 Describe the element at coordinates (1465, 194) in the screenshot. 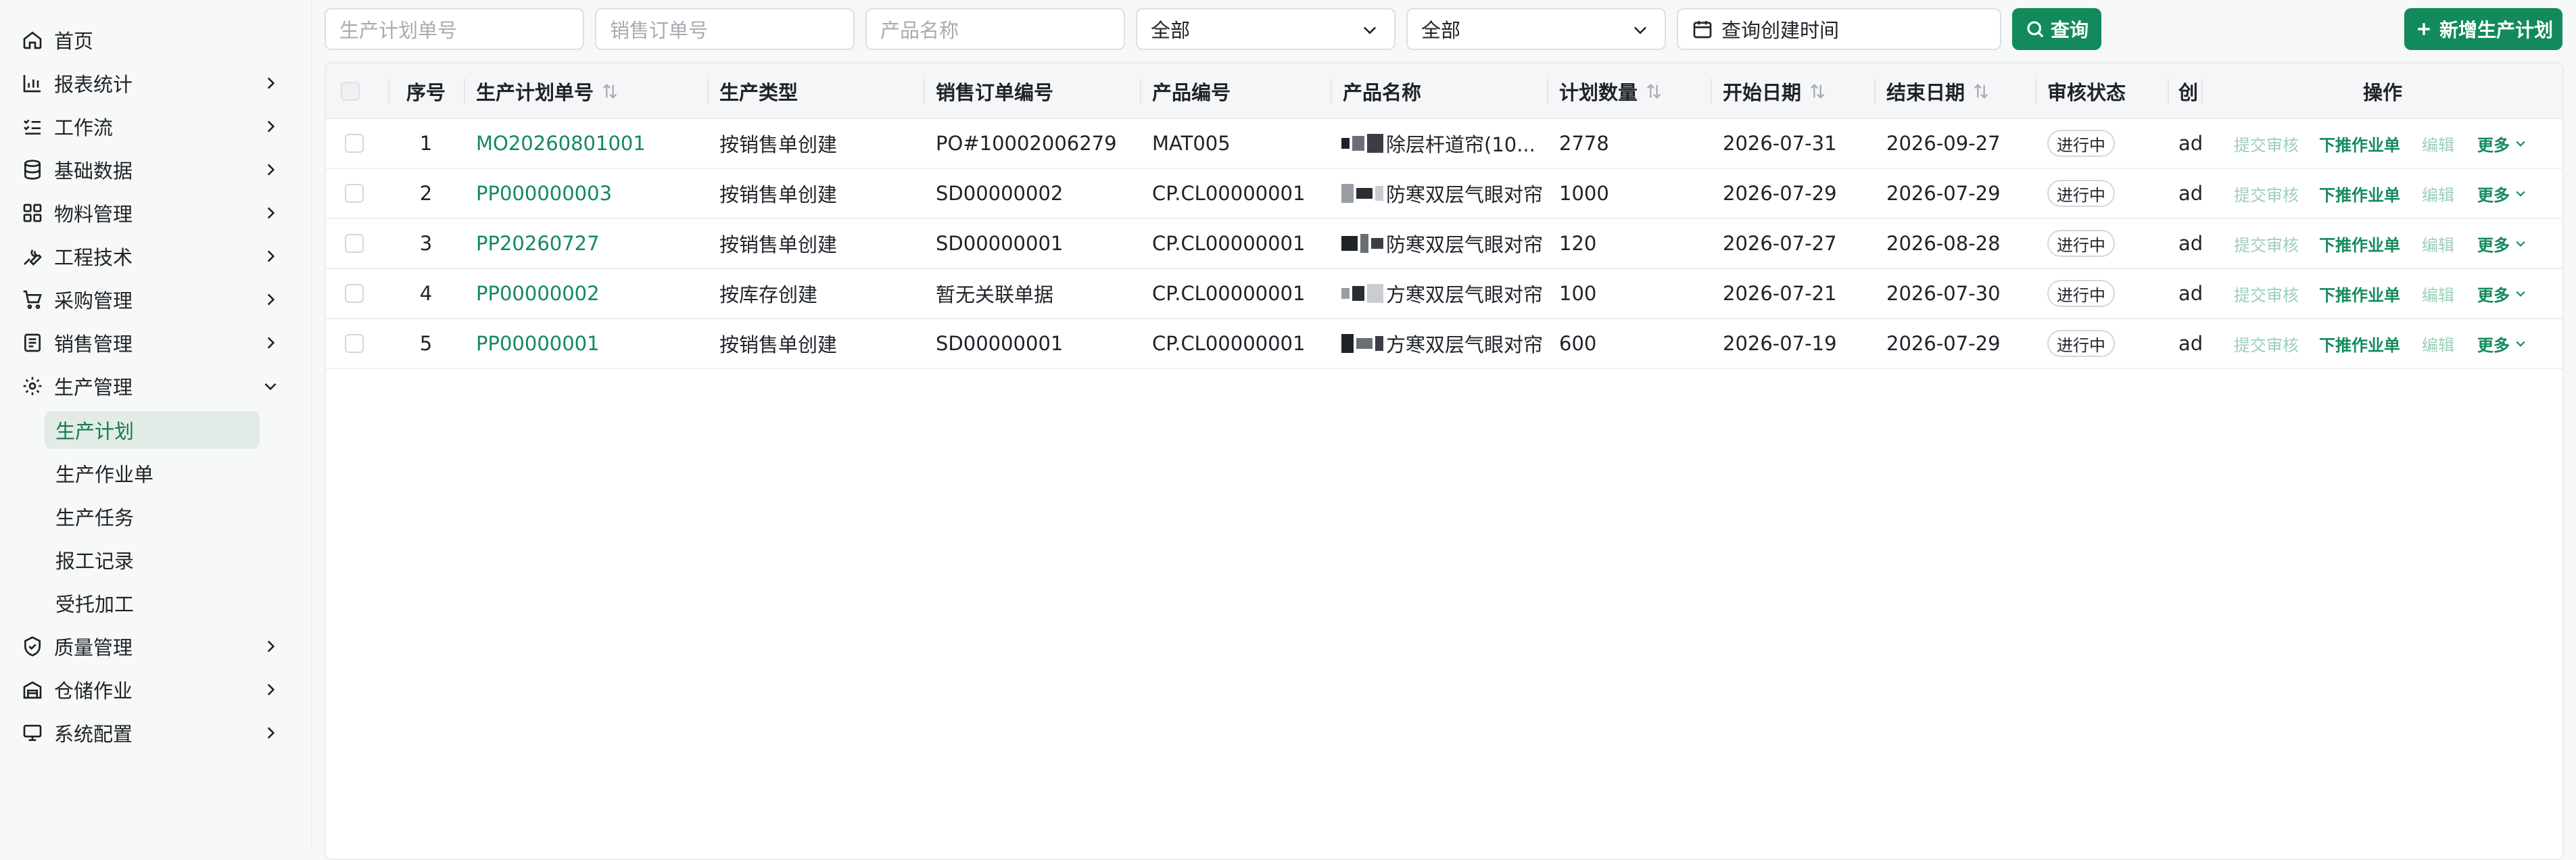

I see `product-name-text: 防寒双层气眼对帘` at that location.